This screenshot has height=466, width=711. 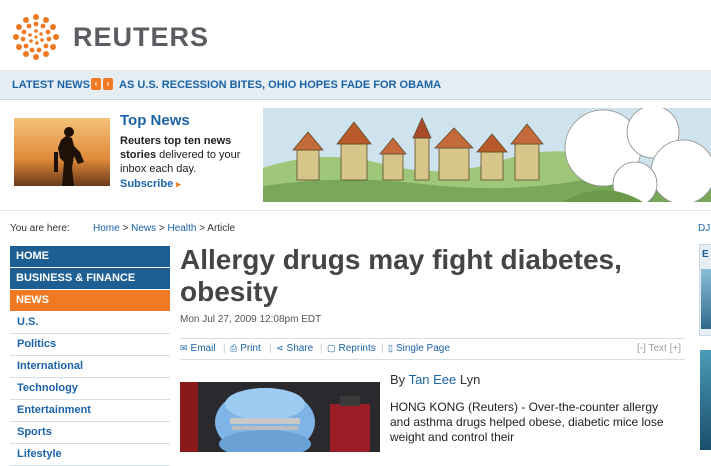 I want to click on right-rail-image, so click(x=706, y=299).